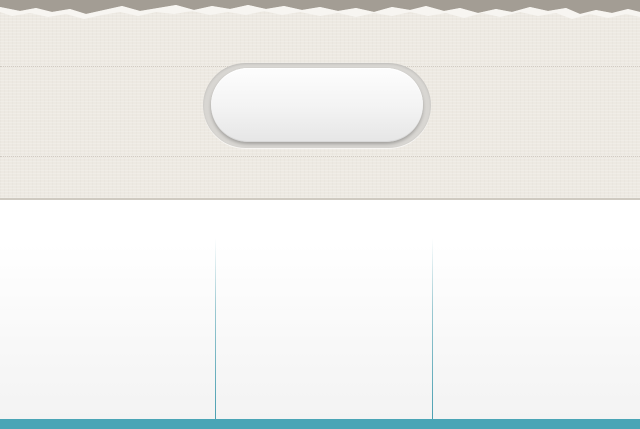 This screenshot has height=429, width=640. I want to click on primary-pill-button, so click(317, 105).